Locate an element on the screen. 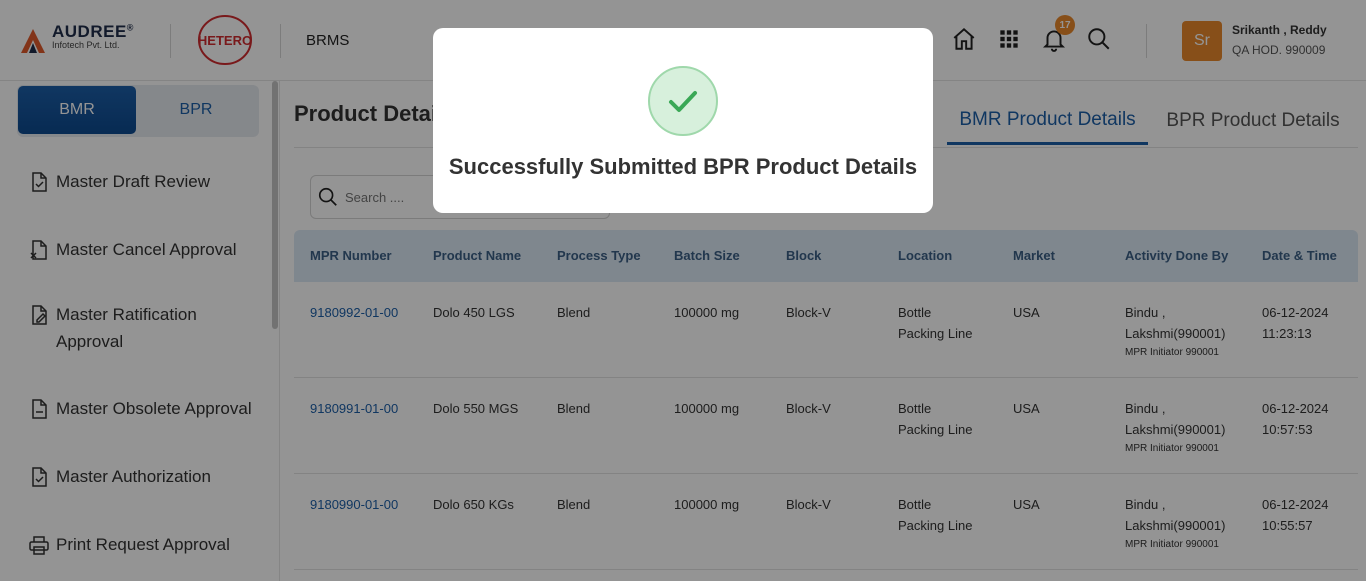 The image size is (1366, 581). check-icon is located at coordinates (683, 101).